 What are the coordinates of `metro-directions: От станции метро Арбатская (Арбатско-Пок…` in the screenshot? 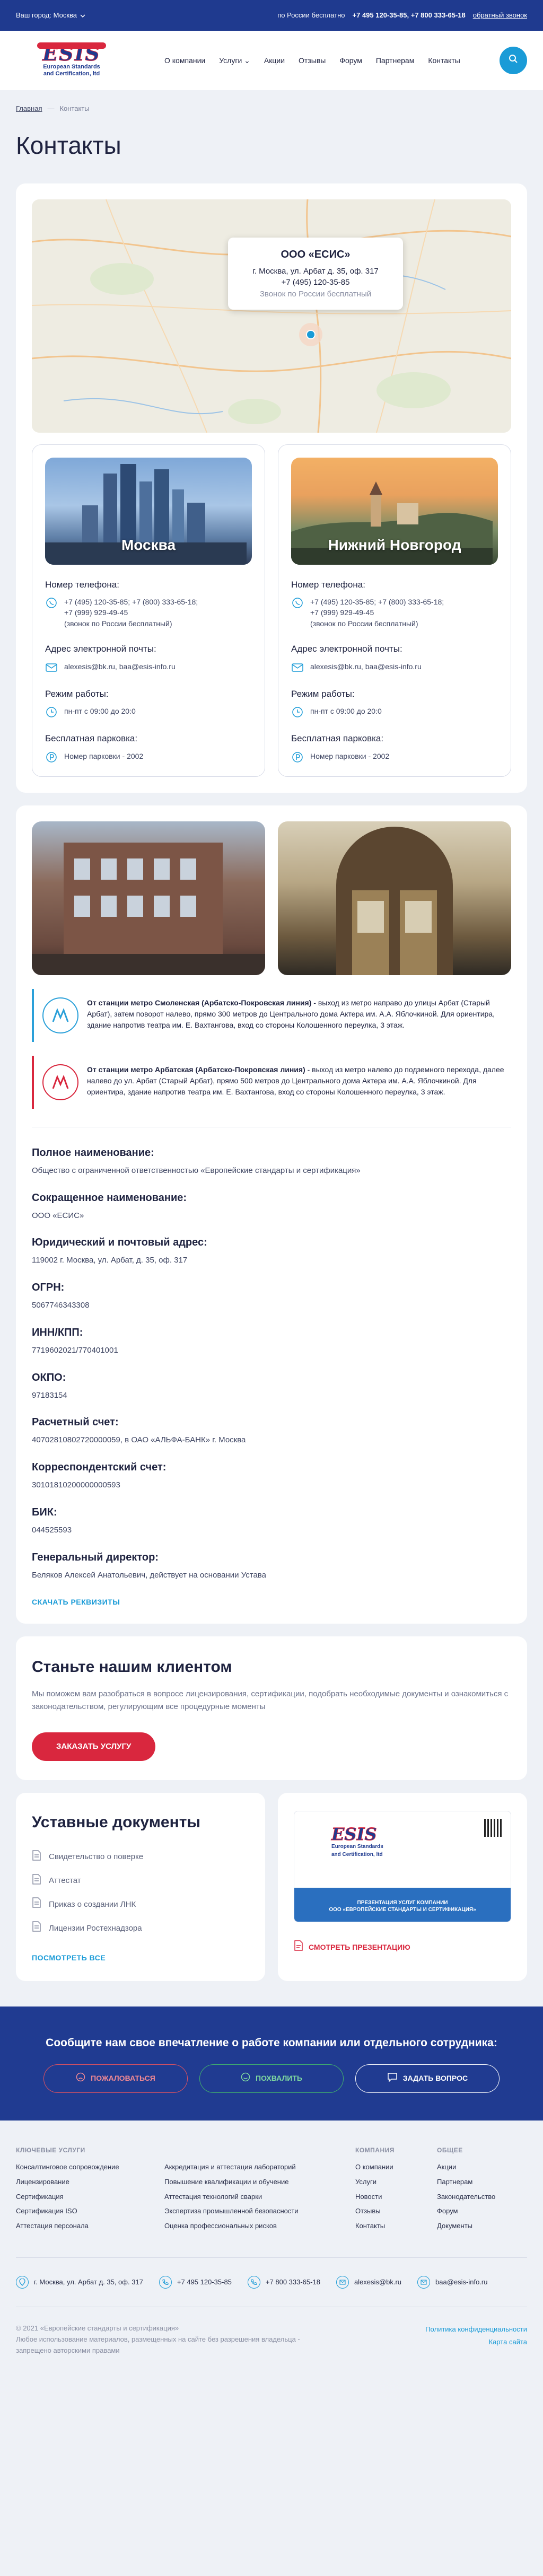 It's located at (271, 1082).